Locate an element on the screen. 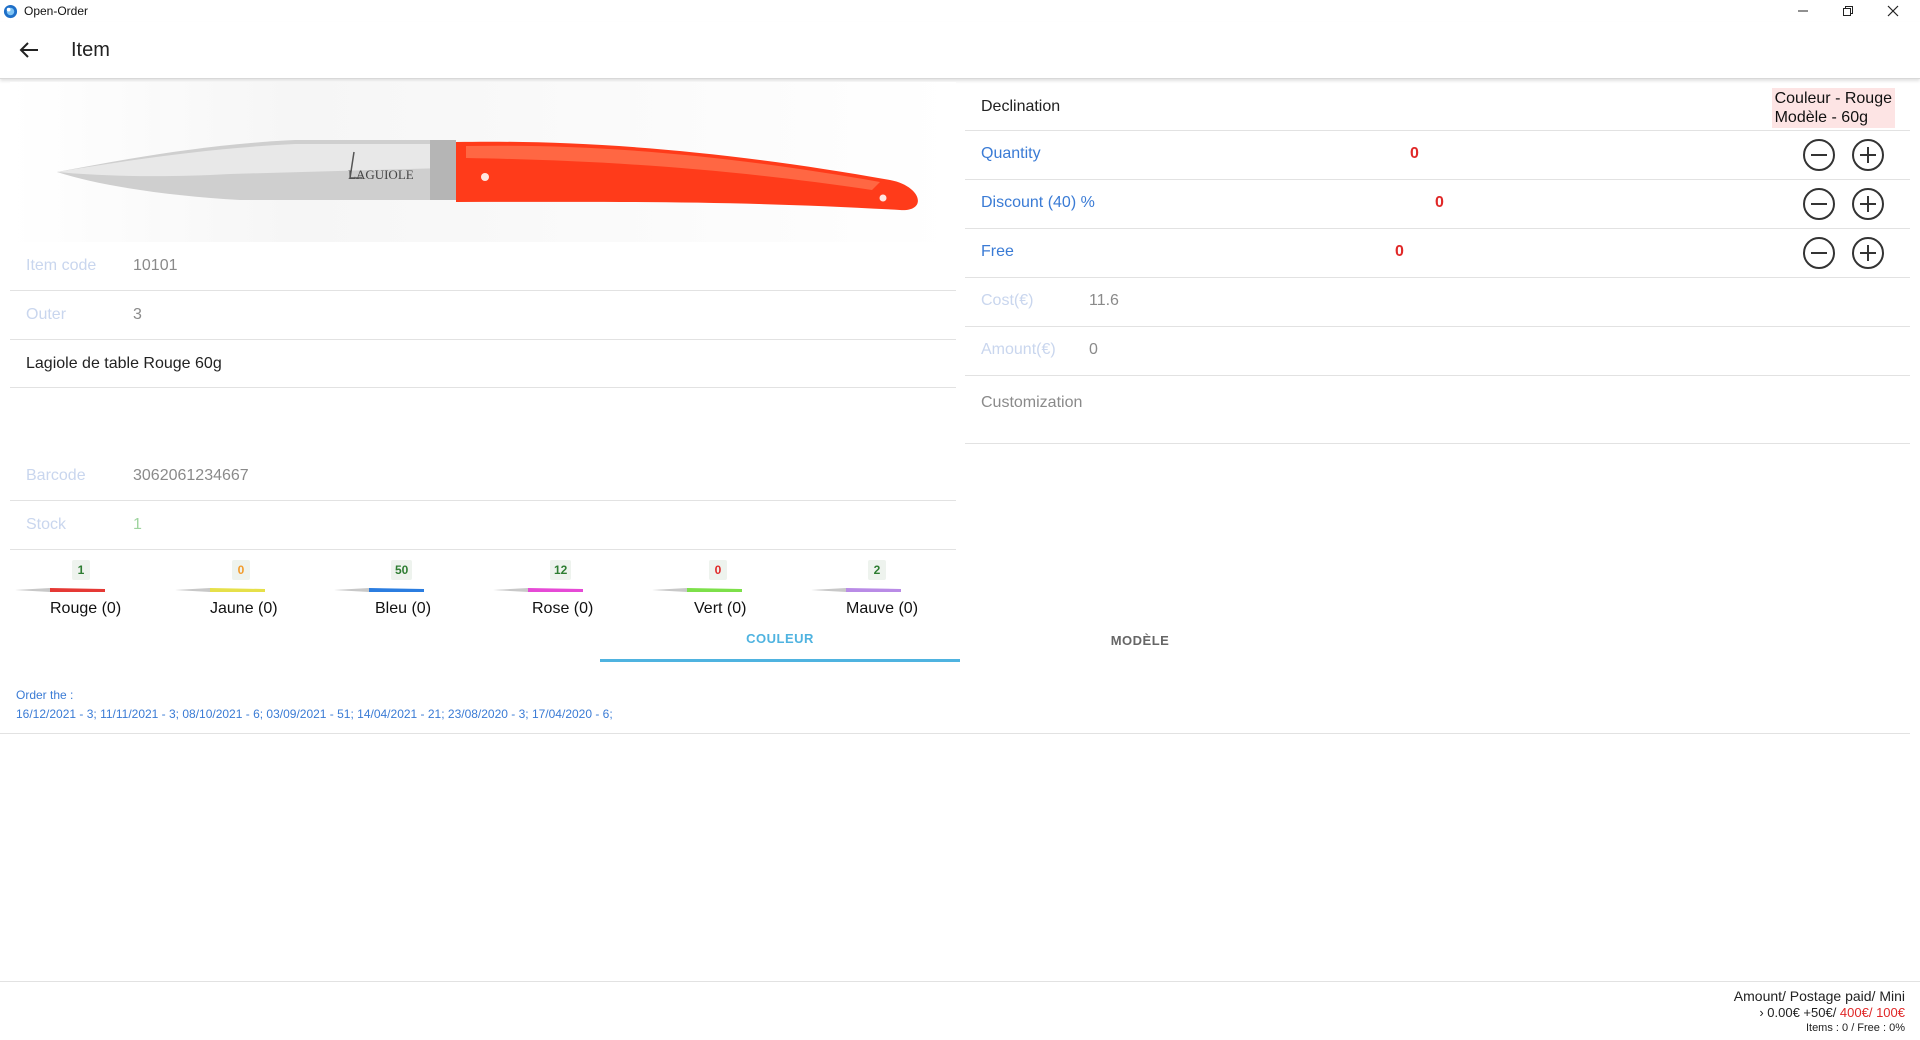  stock-label: Stock is located at coordinates (46, 524).